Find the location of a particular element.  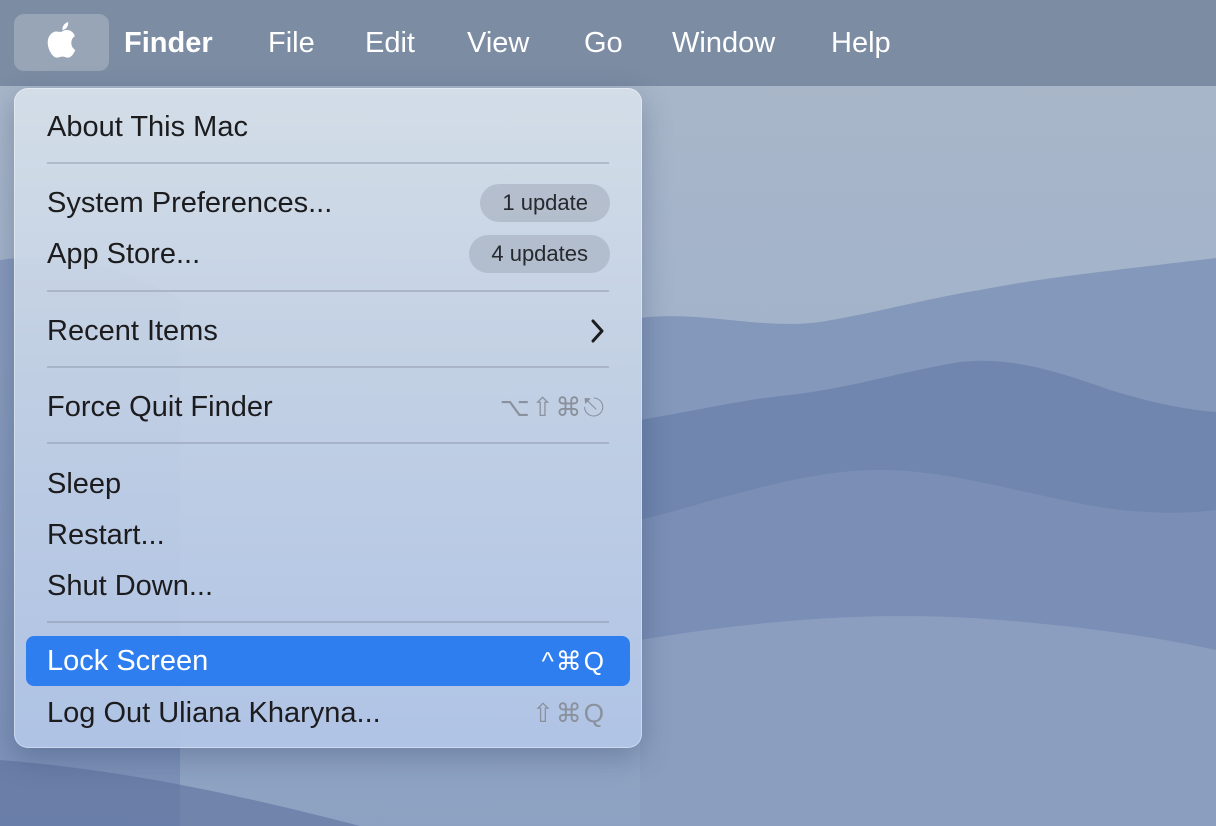

chevron-right-icon is located at coordinates (597, 333).